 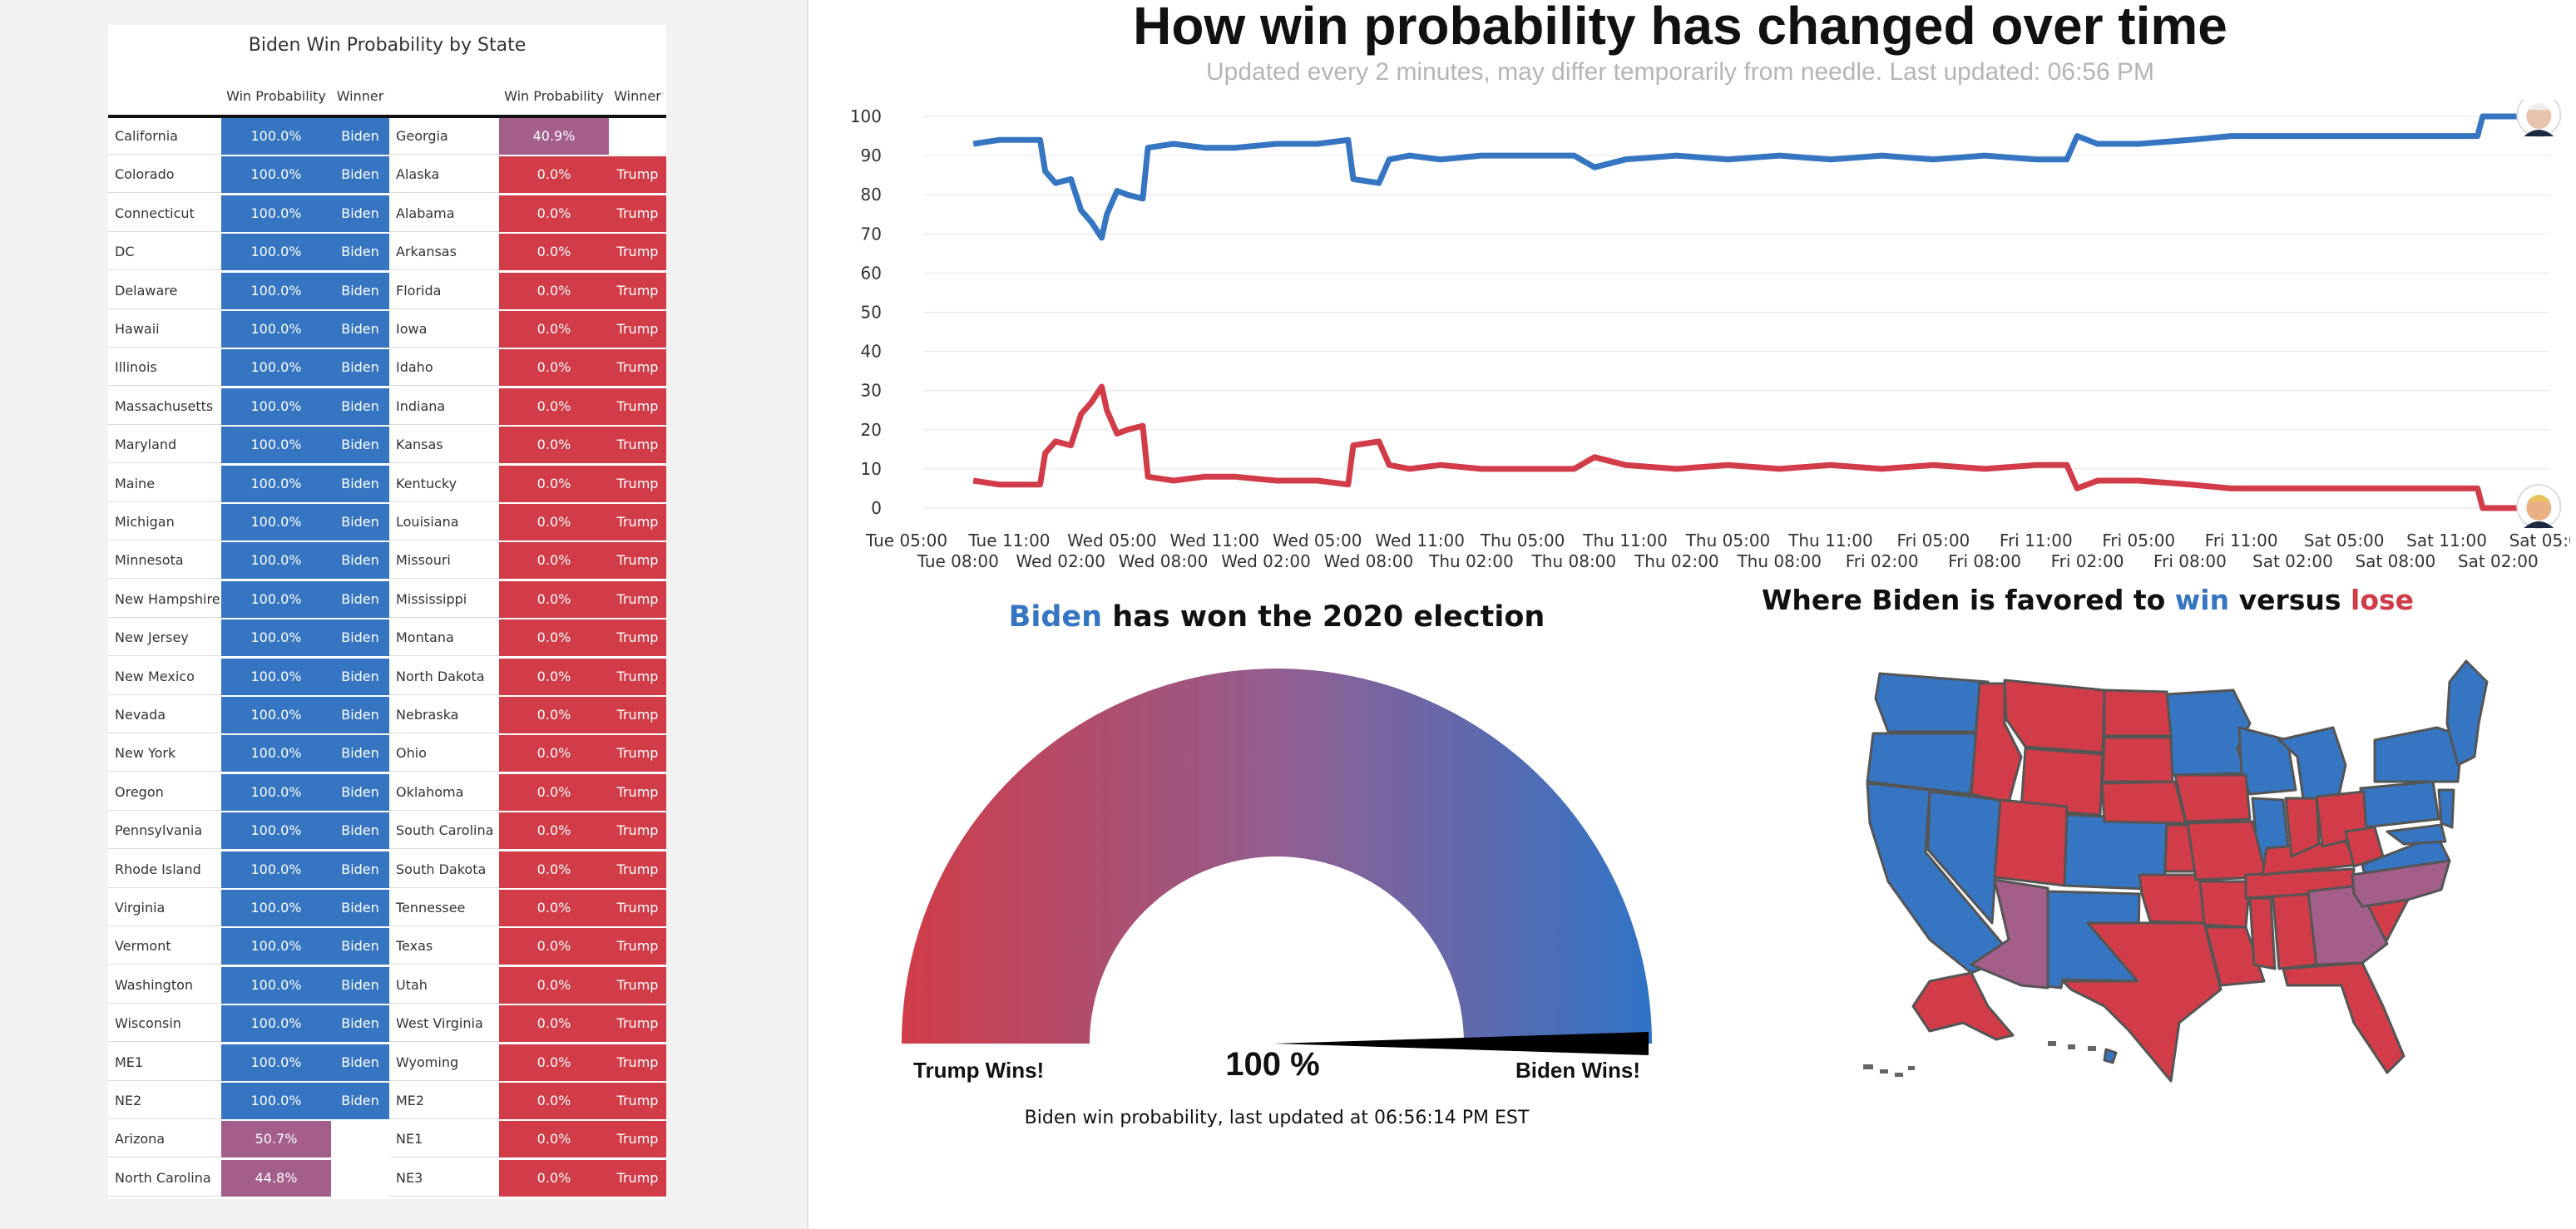 I want to click on column-header-winner-right: Winner, so click(x=637, y=101).